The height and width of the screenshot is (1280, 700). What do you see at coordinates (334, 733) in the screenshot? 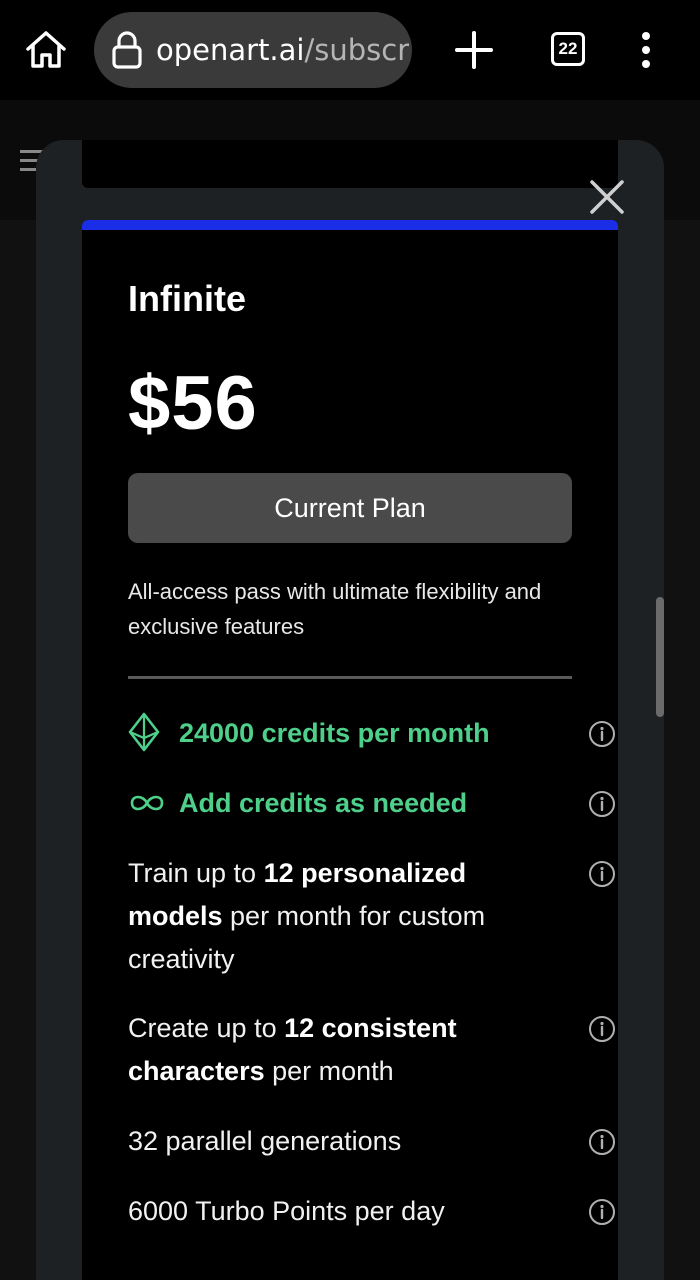
I see `feature-text: 24000 credits per month` at bounding box center [334, 733].